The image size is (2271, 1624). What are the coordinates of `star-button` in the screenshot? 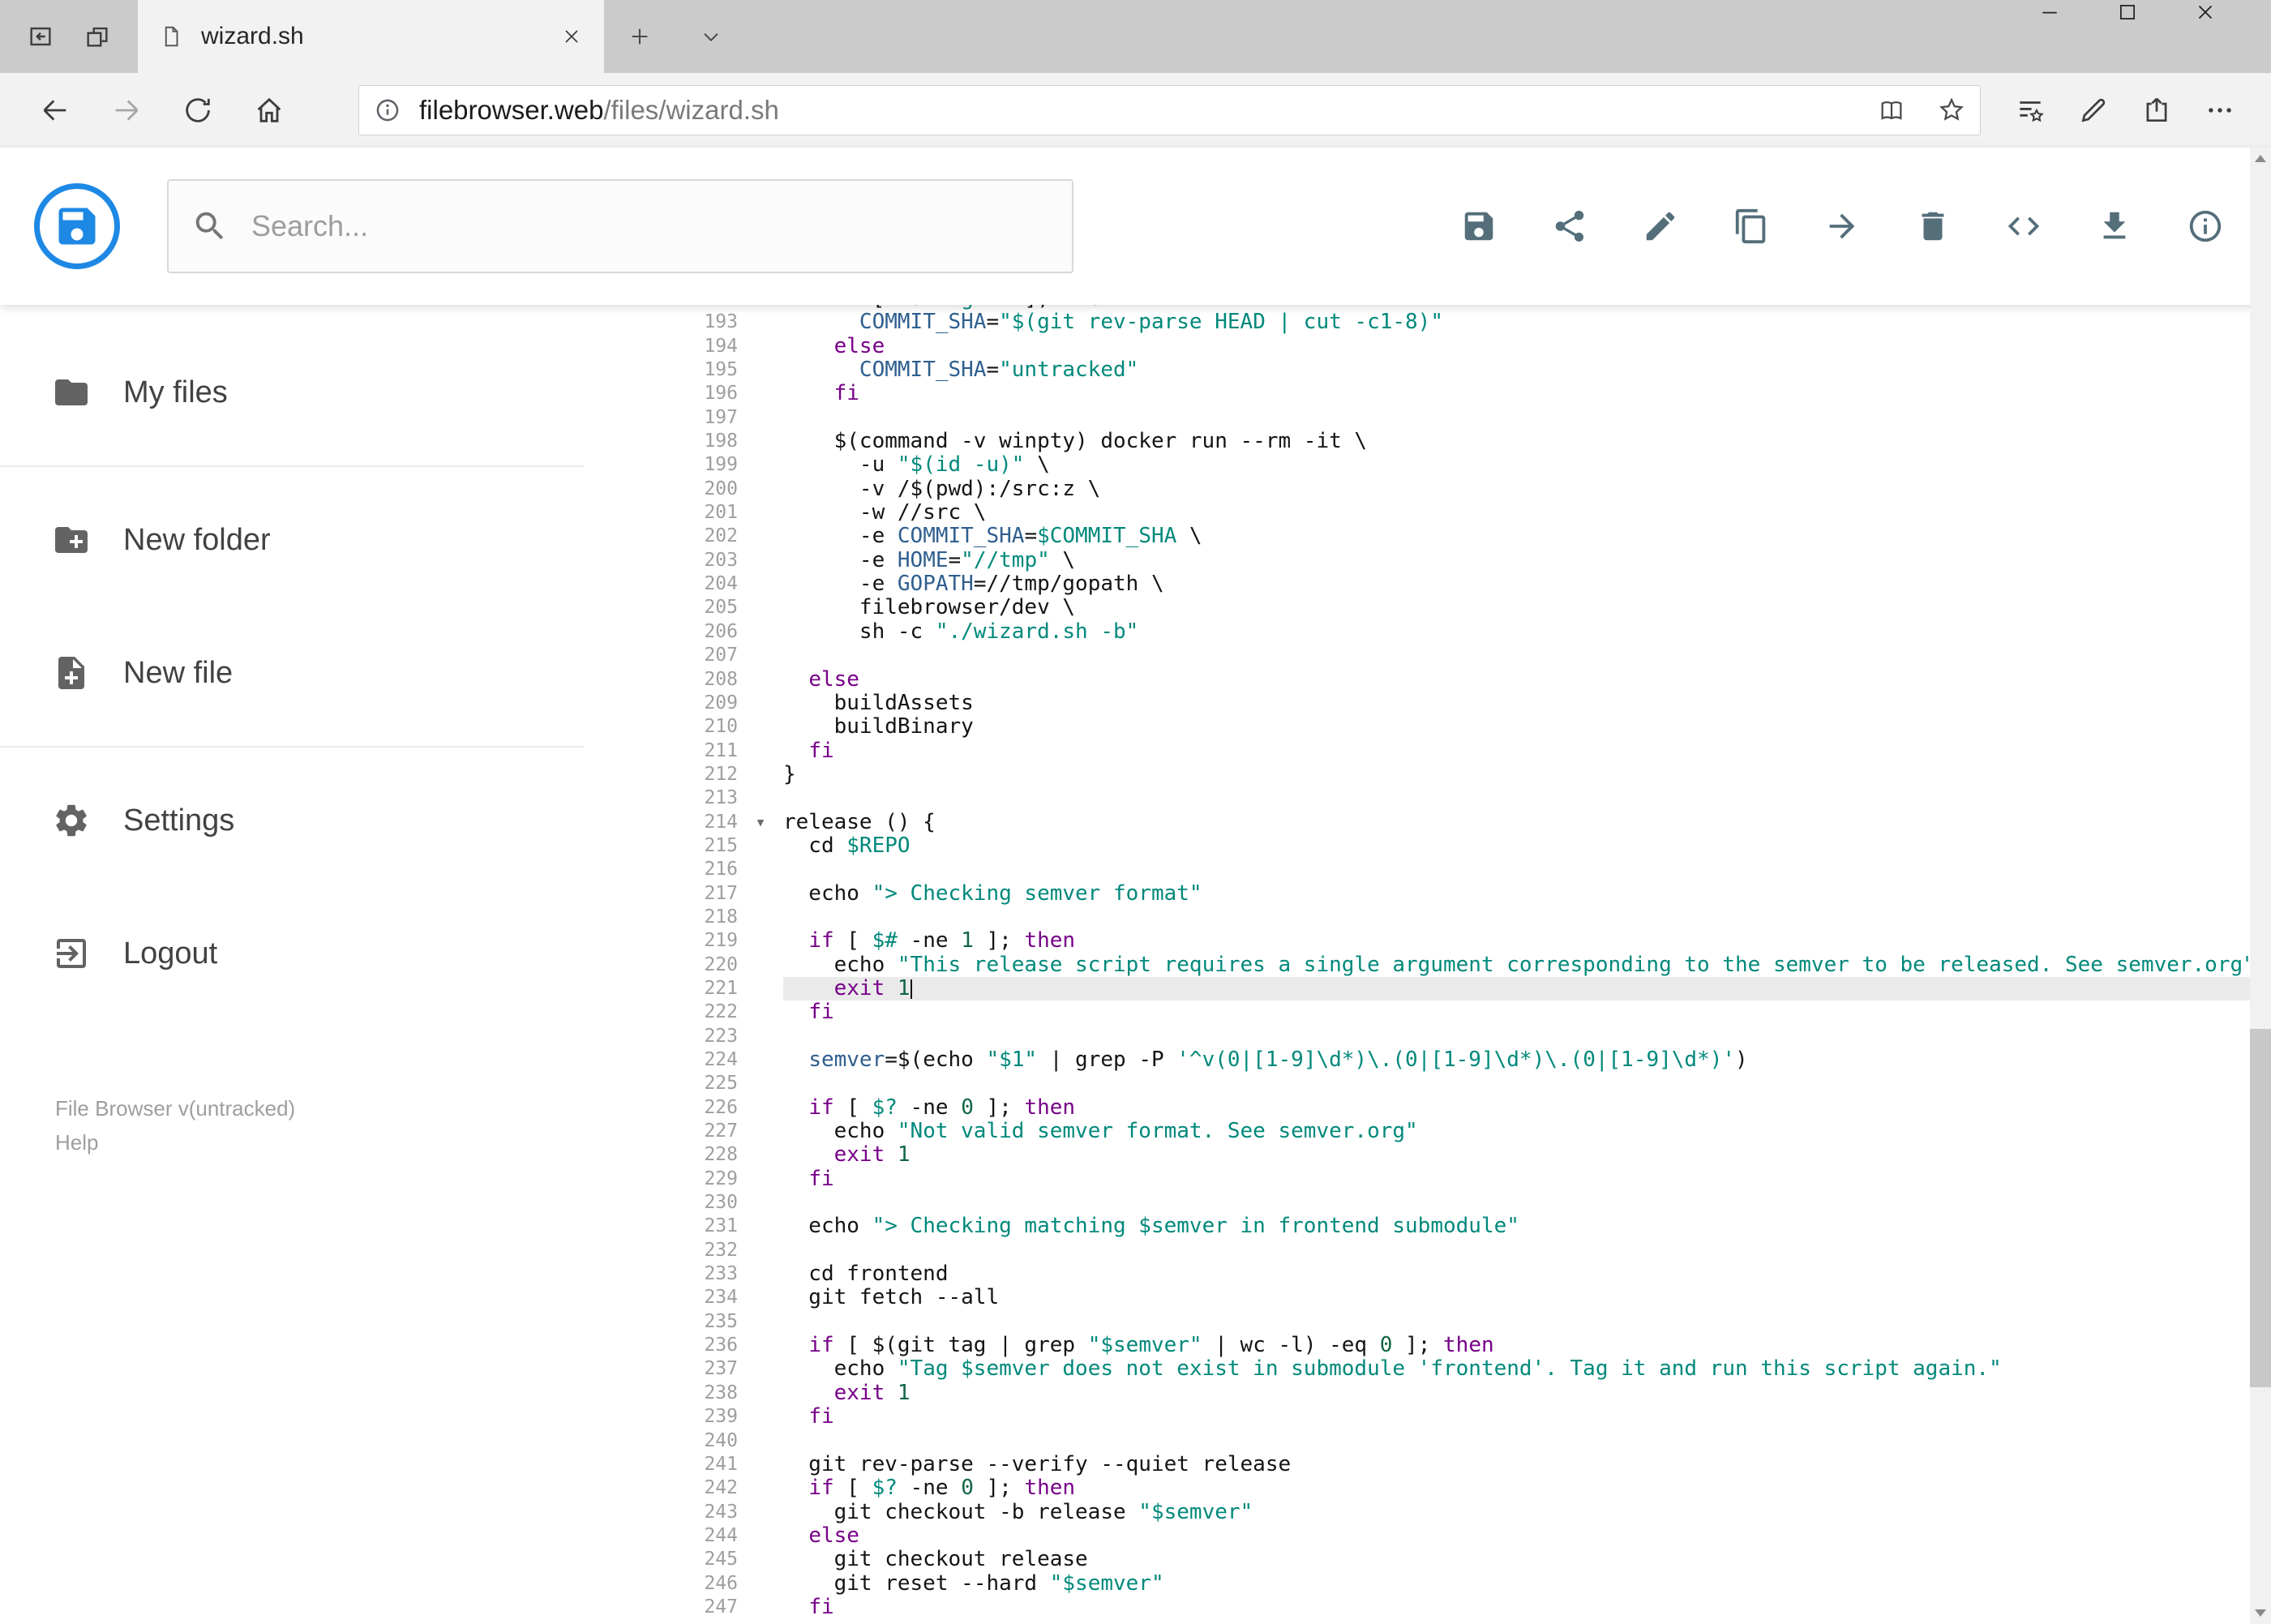 It's located at (1951, 110).